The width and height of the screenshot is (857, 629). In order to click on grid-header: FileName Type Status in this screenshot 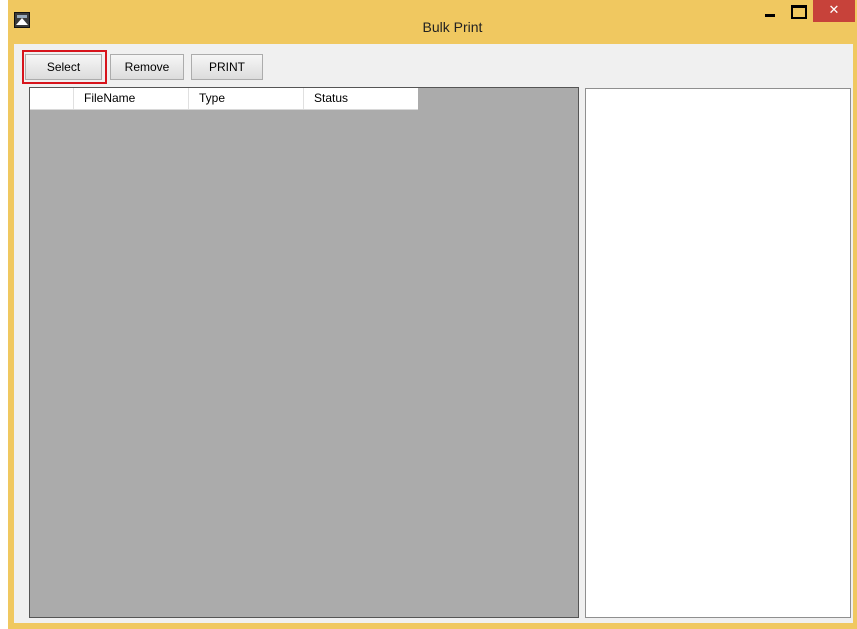, I will do `click(224, 99)`.